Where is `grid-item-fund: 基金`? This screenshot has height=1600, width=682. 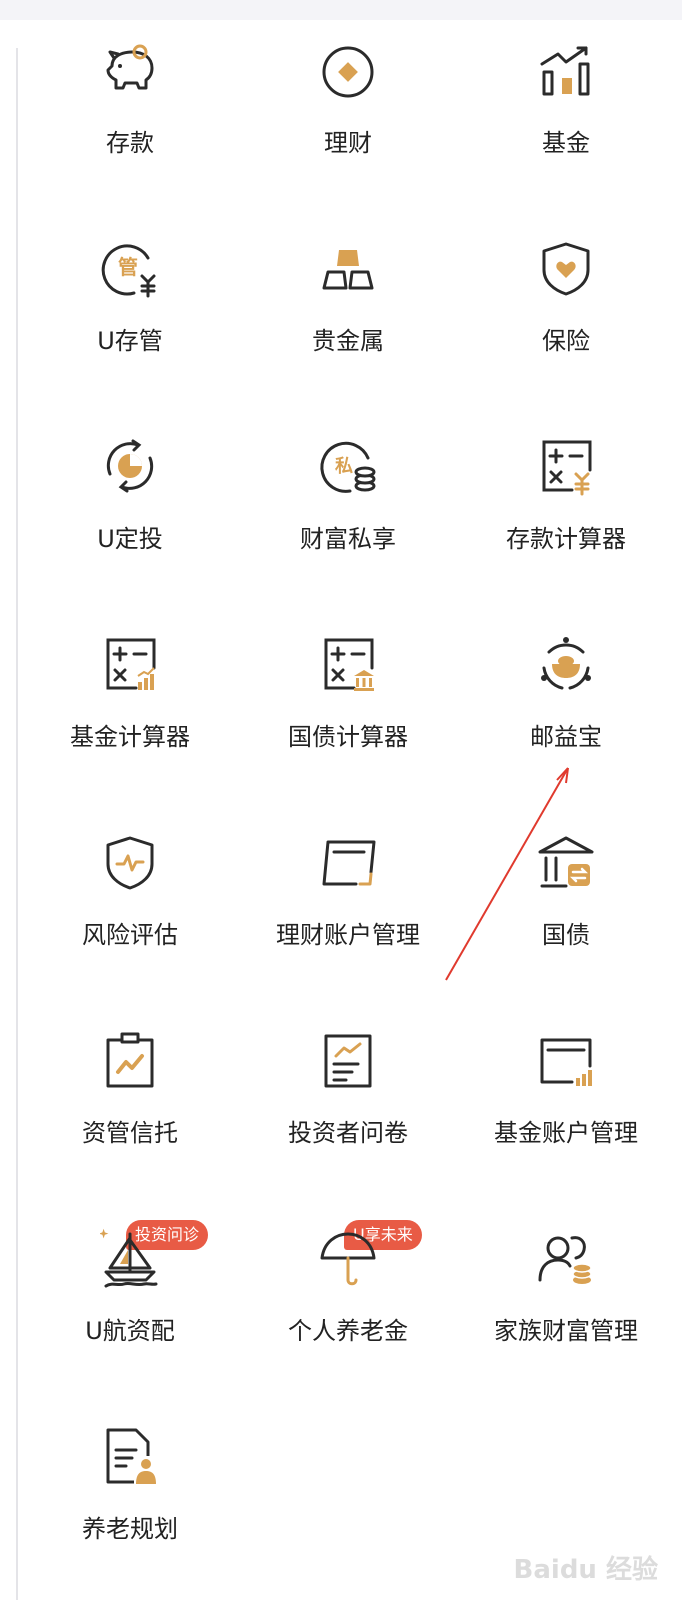 grid-item-fund: 基金 is located at coordinates (566, 110).